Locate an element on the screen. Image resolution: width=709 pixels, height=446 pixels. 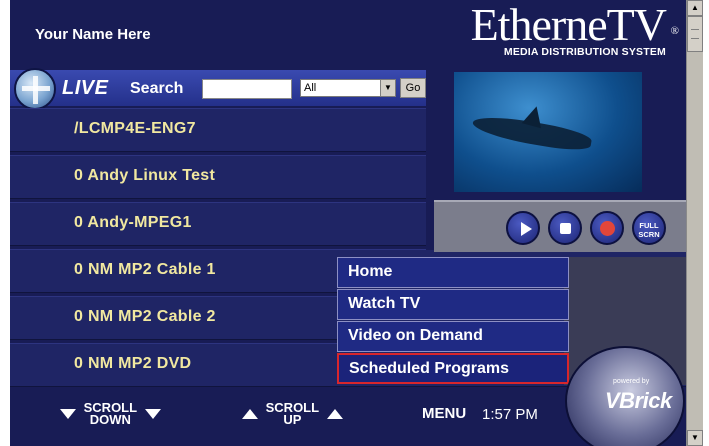
brand-title-main: Etherne is located at coordinates (539, 25).